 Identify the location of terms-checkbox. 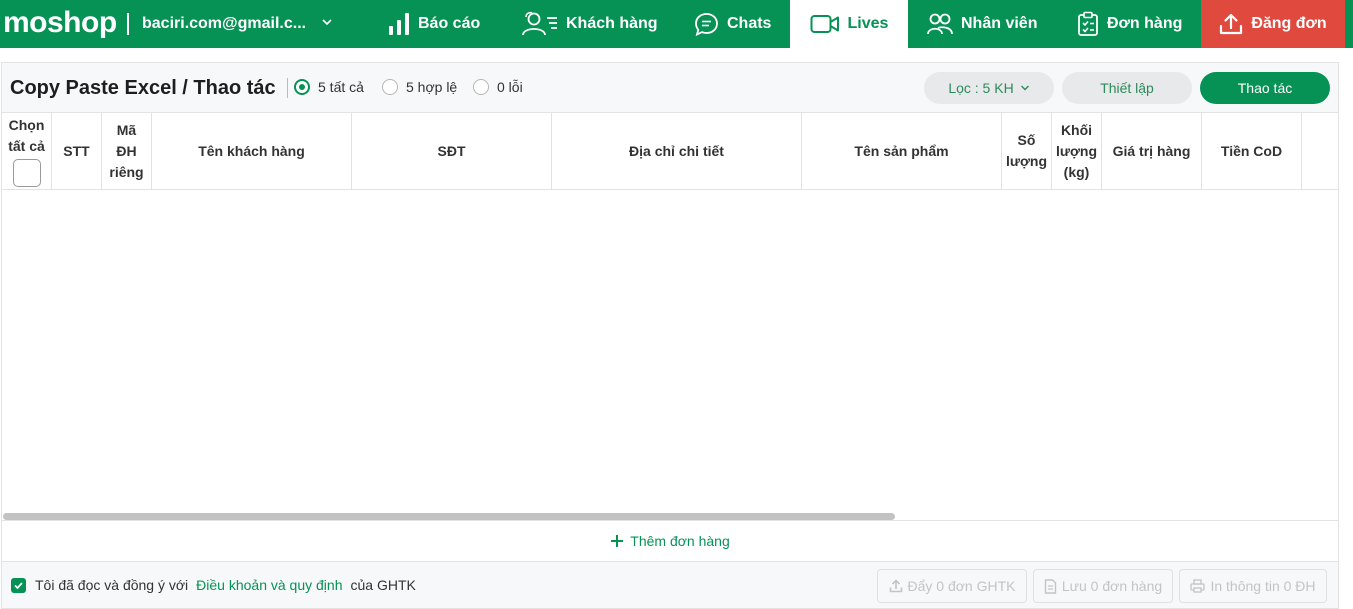
(18, 585).